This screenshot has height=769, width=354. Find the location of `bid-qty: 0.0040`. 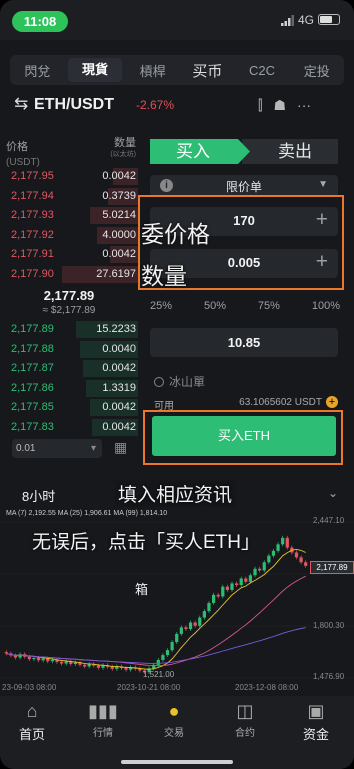

bid-qty: 0.0040 is located at coordinates (119, 348).